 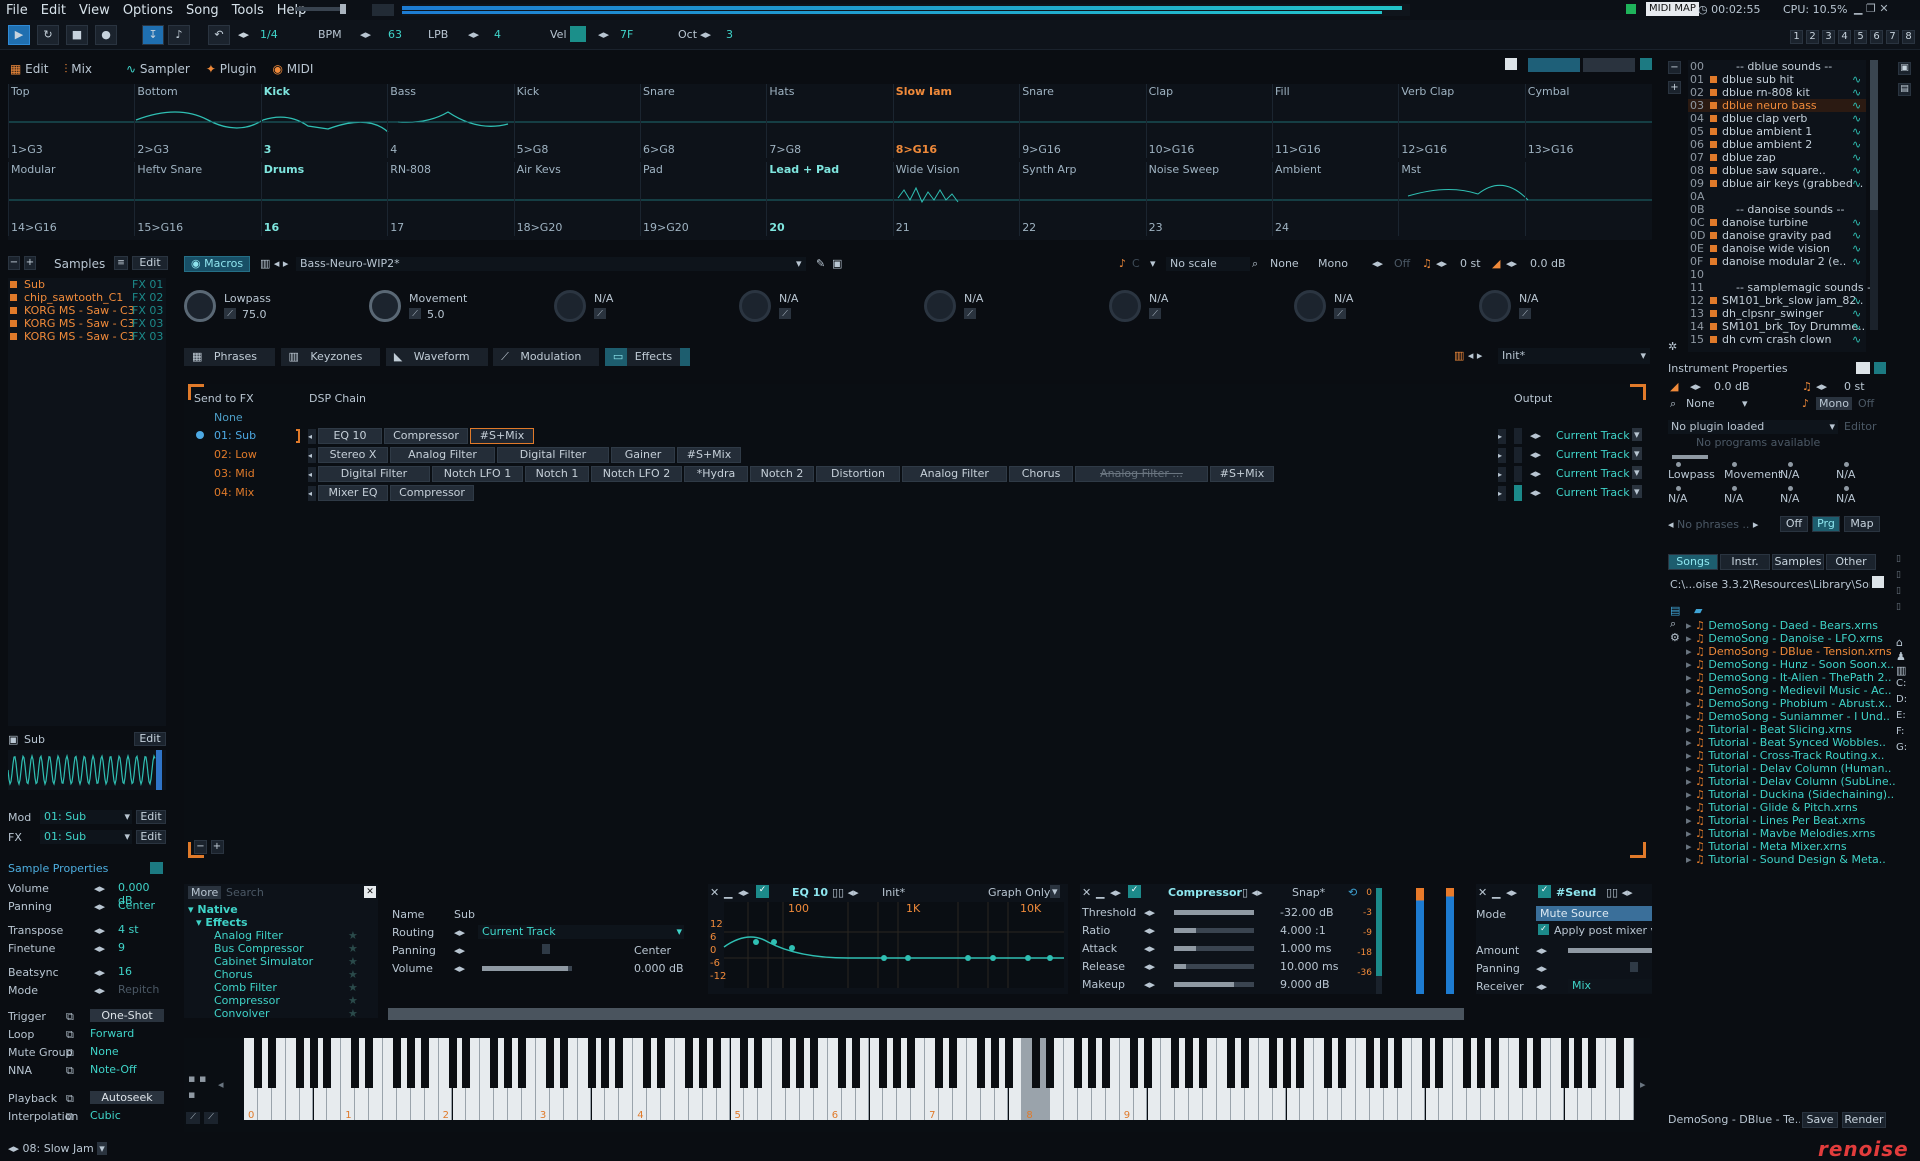 I want to click on effects-folder: ▾ Effects, so click(x=222, y=922).